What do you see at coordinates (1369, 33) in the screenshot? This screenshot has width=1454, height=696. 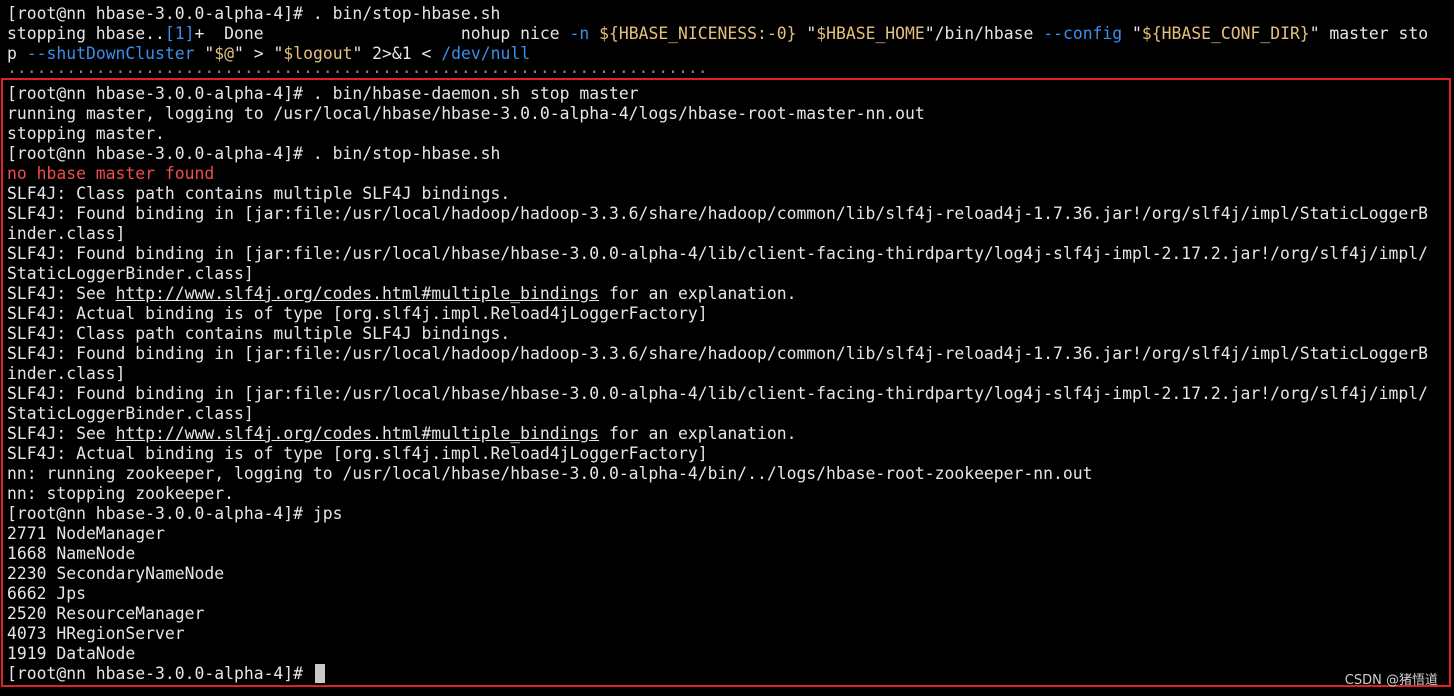 I see `terminal-text: " master sto` at bounding box center [1369, 33].